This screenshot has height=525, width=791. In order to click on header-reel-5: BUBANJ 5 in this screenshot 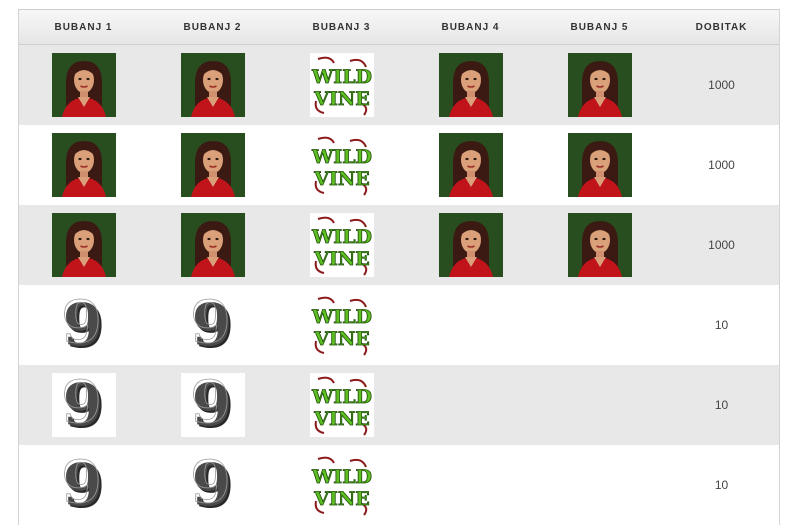, I will do `click(599, 27)`.